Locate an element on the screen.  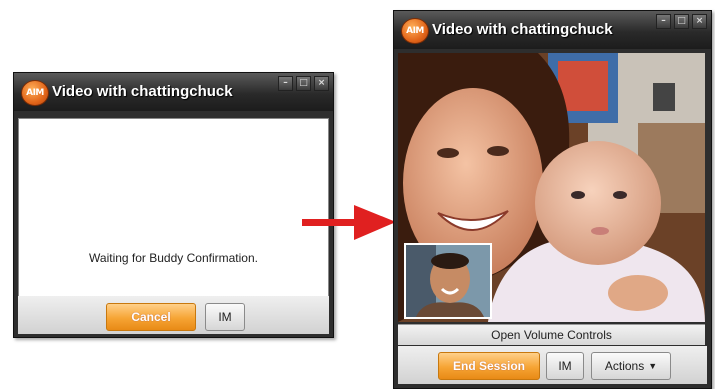
left-titlebar: AIM Video with chattingchuck – □ × is located at coordinates (173, 92).